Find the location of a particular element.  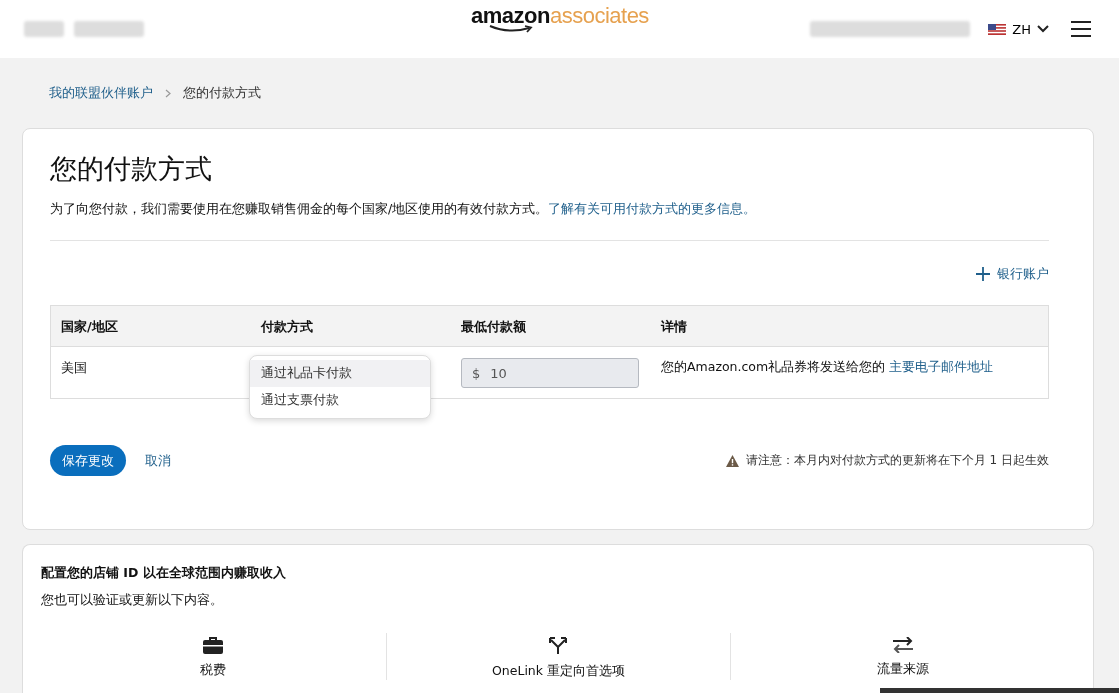

fork-arrows-icon is located at coordinates (558, 646).